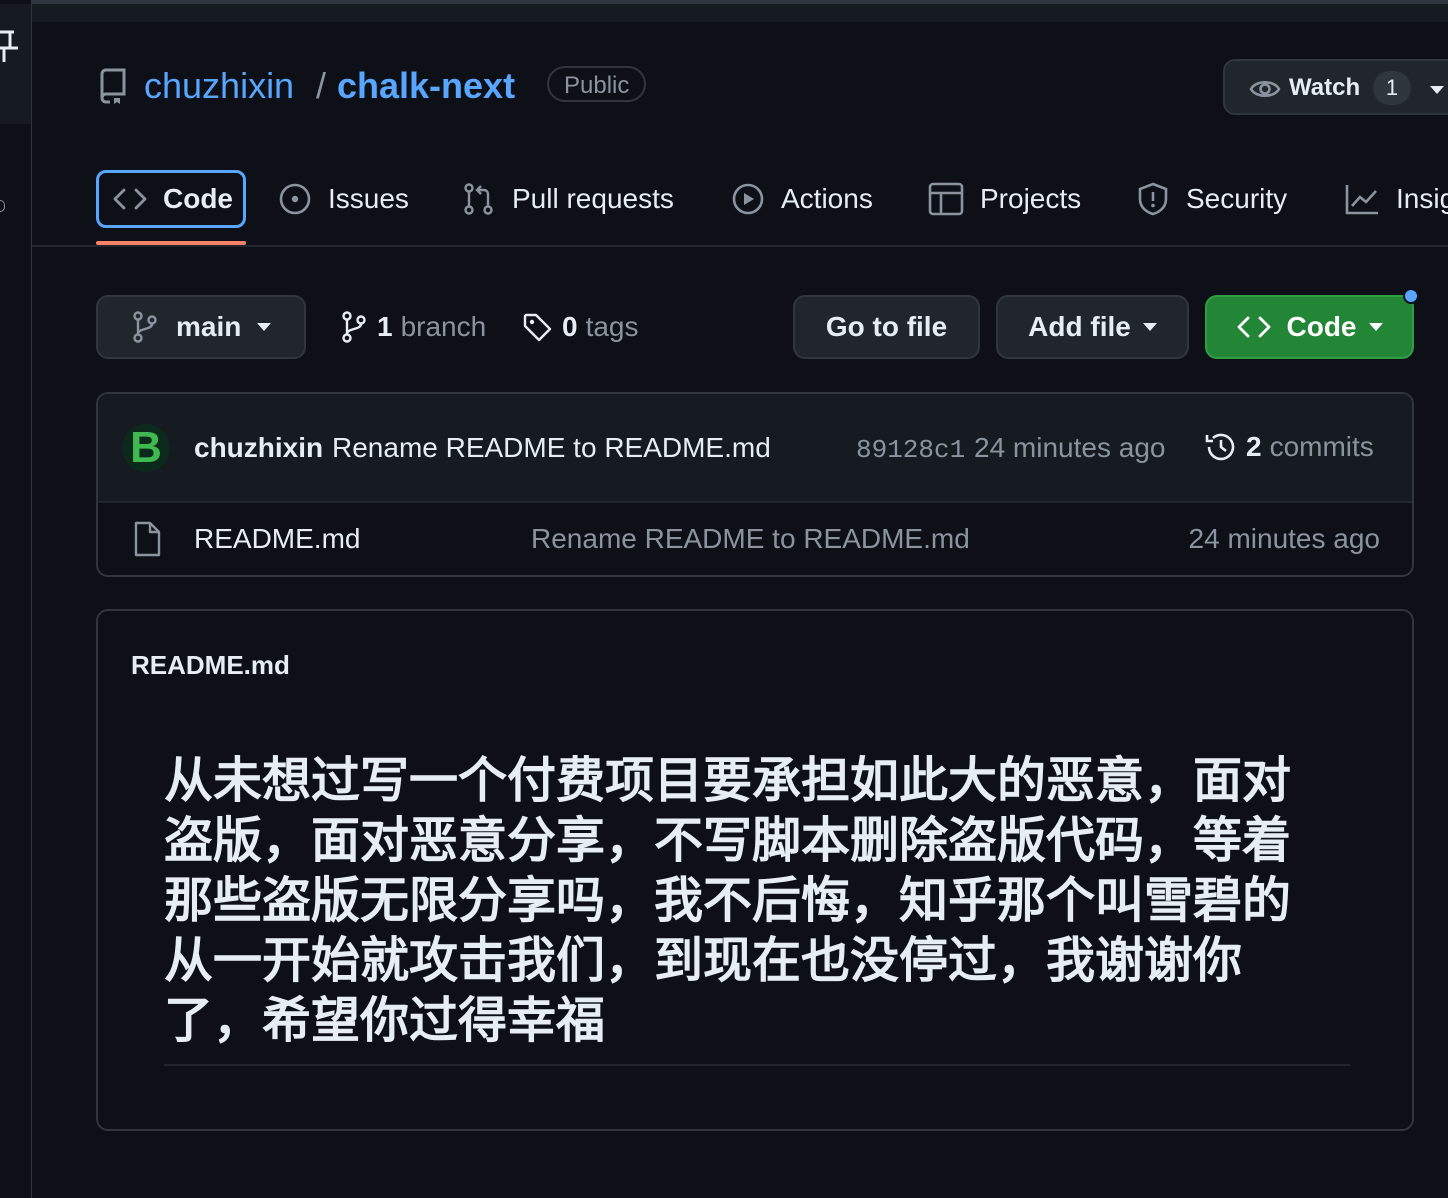 The height and width of the screenshot is (1198, 1448). I want to click on repo-owner-link: chuzhixin, so click(219, 86).